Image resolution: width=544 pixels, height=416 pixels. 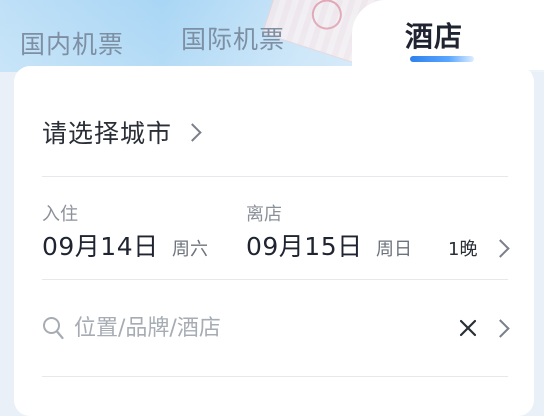 What do you see at coordinates (192, 132) in the screenshot?
I see `chevron-right-icon` at bounding box center [192, 132].